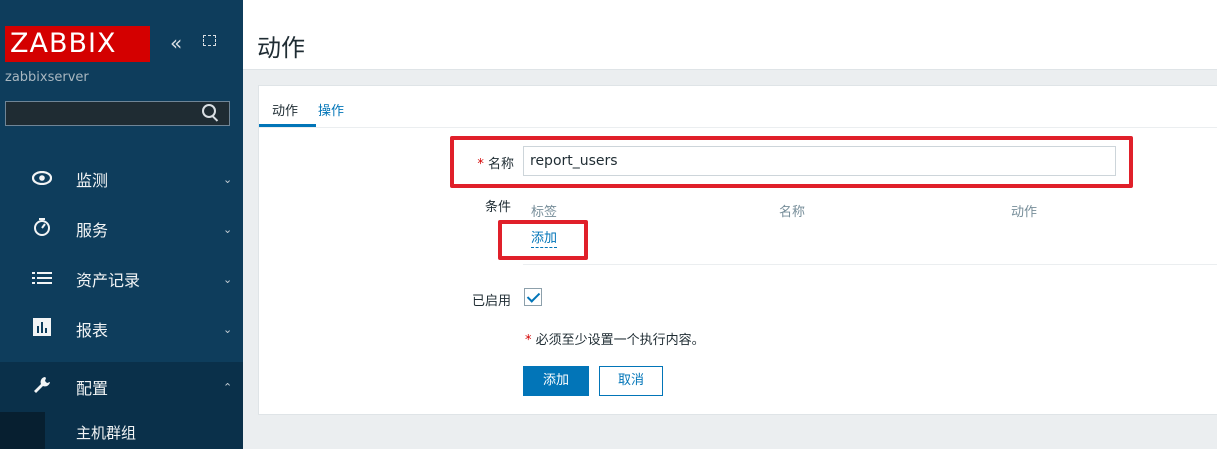  Describe the element at coordinates (106, 433) in the screenshot. I see `submenu-label: 主机群组` at that location.